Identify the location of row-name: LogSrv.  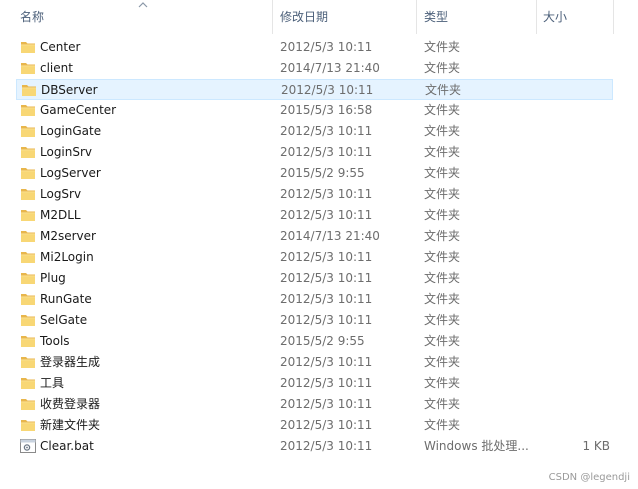
(61, 194).